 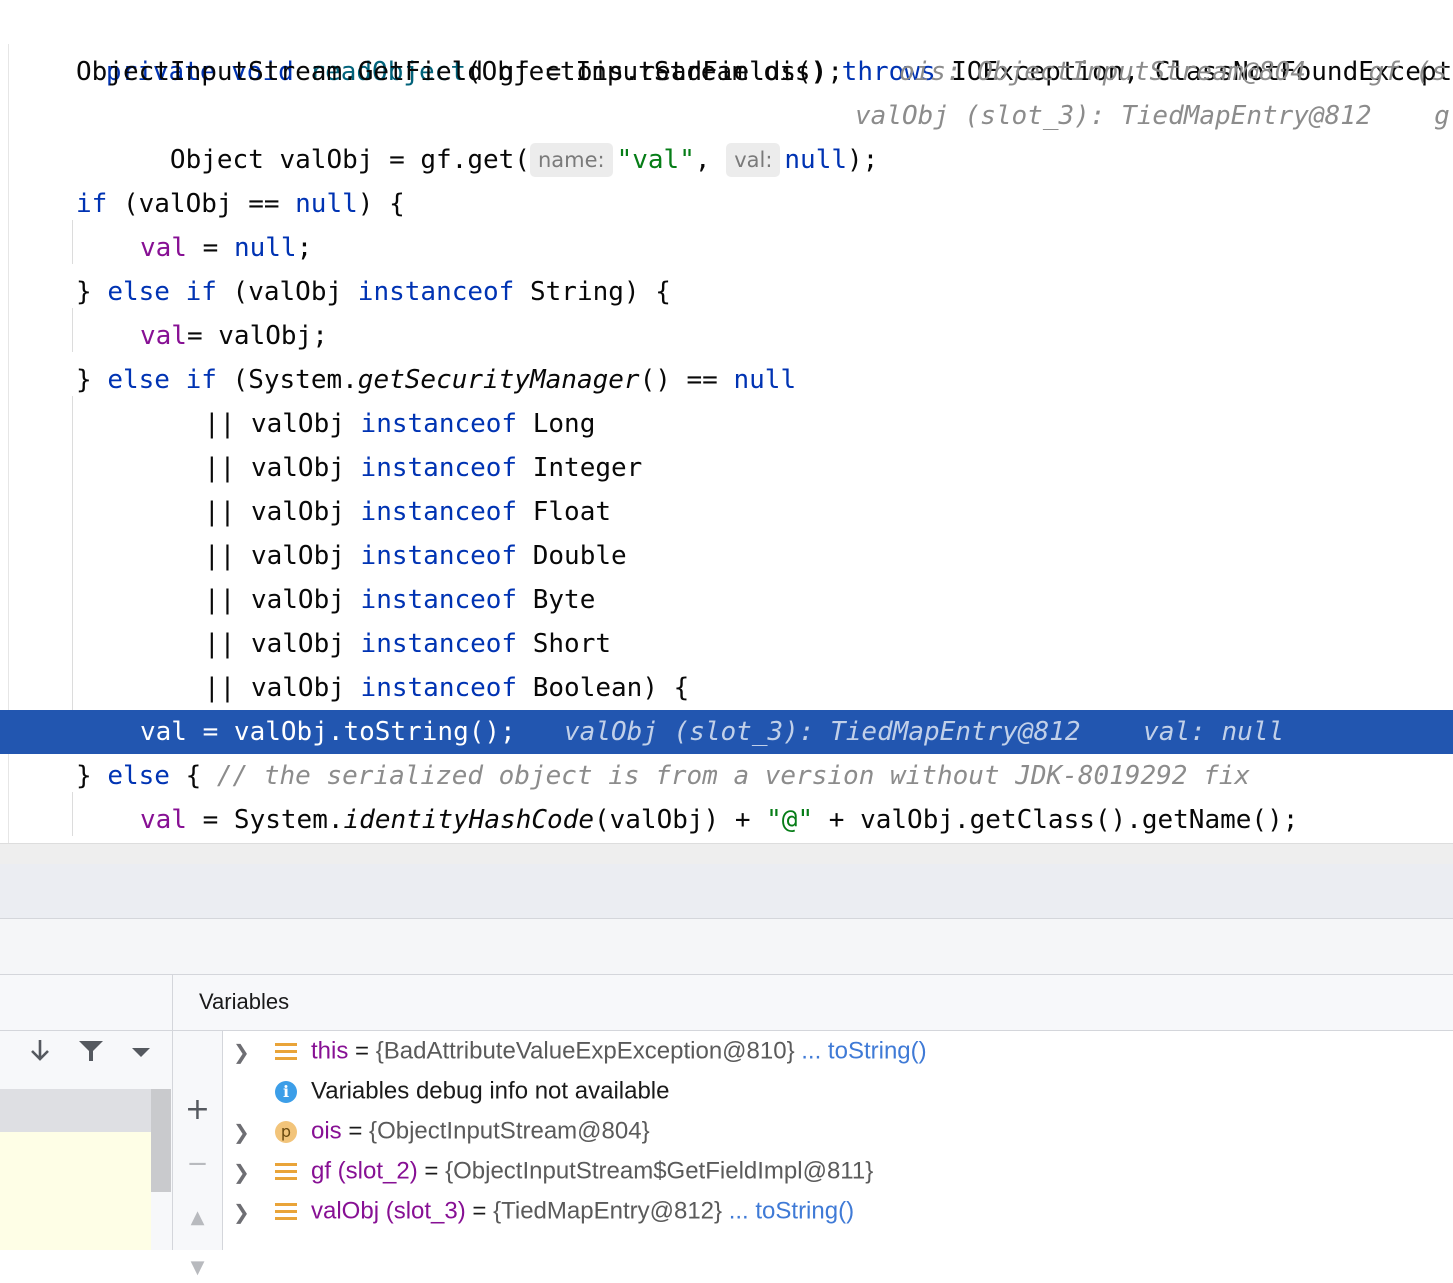 What do you see at coordinates (580, 468) in the screenshot?
I see `type-name: Integer` at bounding box center [580, 468].